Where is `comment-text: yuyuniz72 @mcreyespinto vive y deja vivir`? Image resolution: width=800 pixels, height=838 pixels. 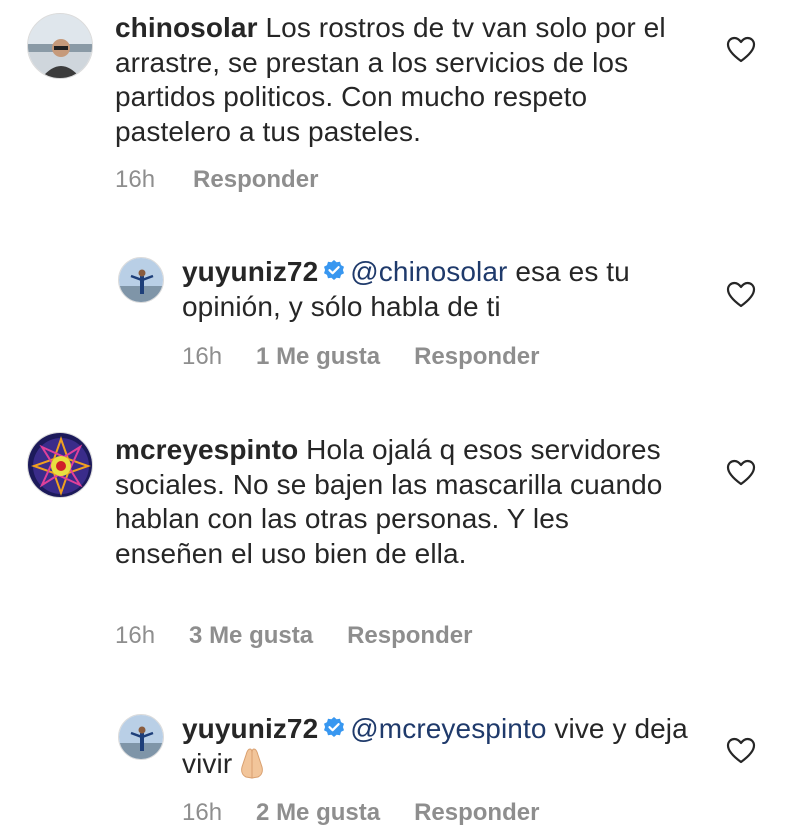 comment-text: yuyuniz72 @mcreyespinto vive y deja vivir is located at coordinates (442, 746).